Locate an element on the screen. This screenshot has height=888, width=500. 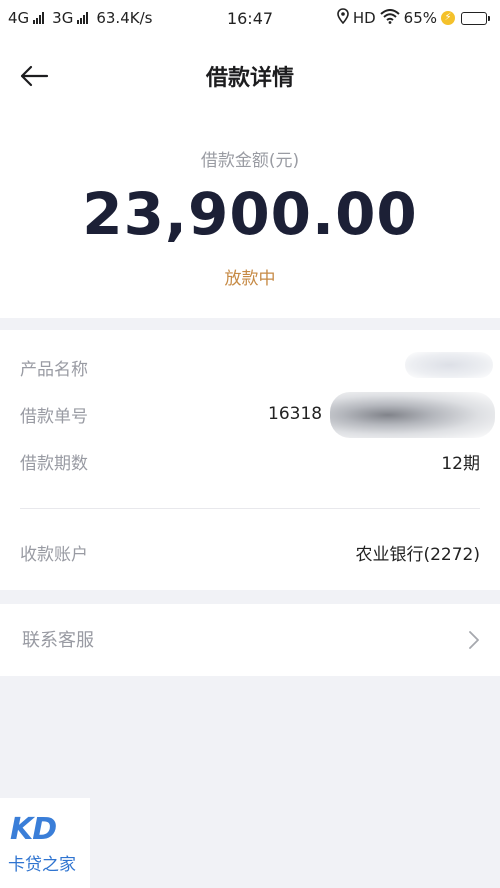
loan-number-label: 借款单号 is located at coordinates (54, 416).